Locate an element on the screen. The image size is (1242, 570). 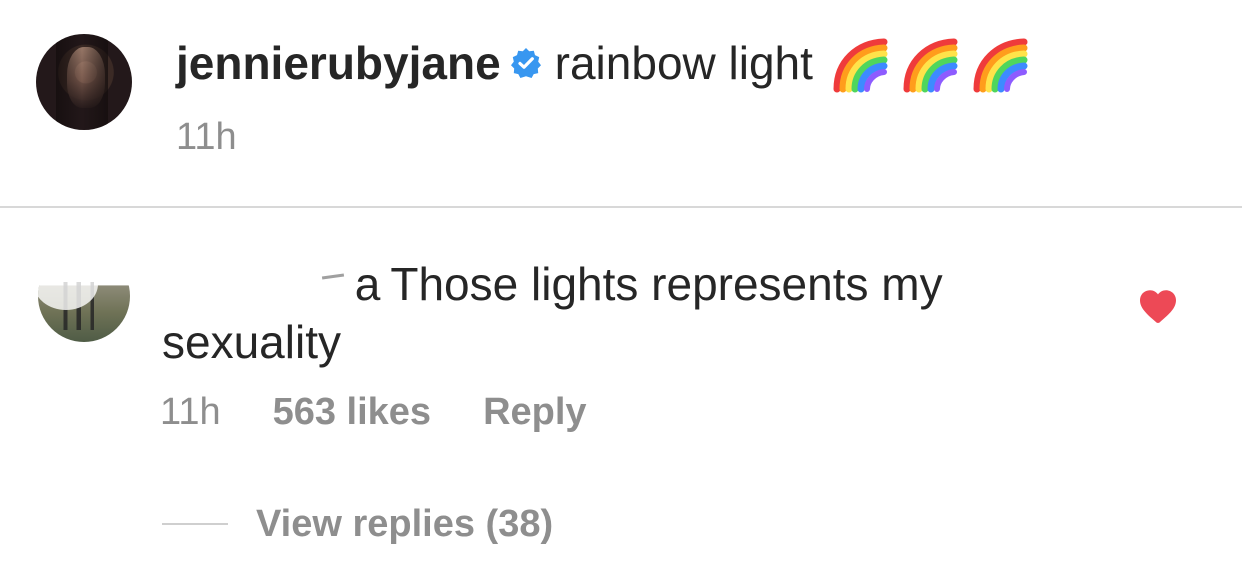
view-replies-line is located at coordinates (195, 524).